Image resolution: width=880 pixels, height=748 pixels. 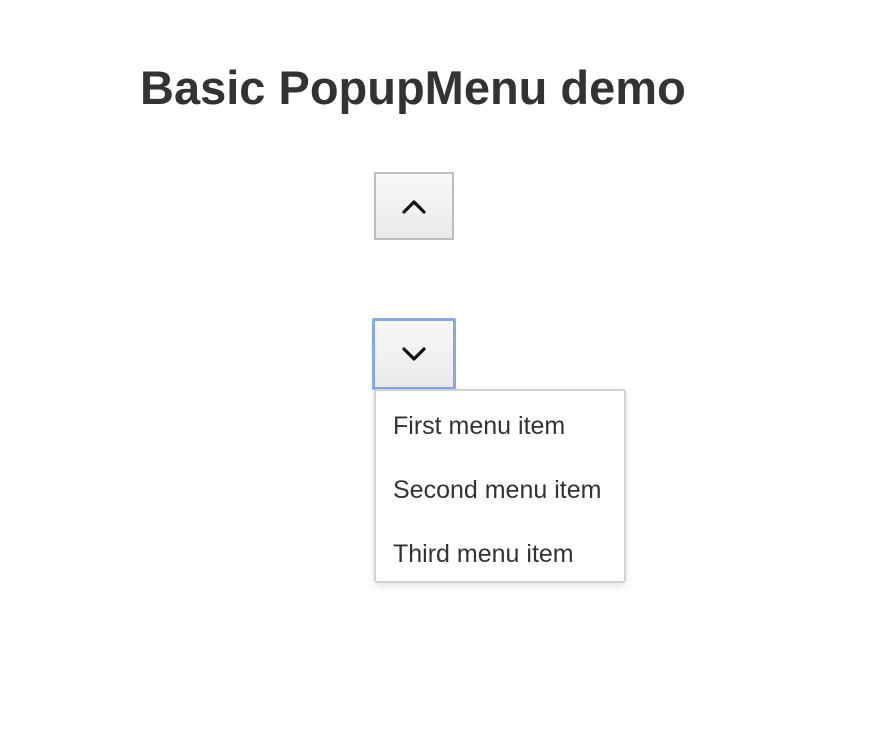 I want to click on popup-down-button, so click(x=414, y=354).